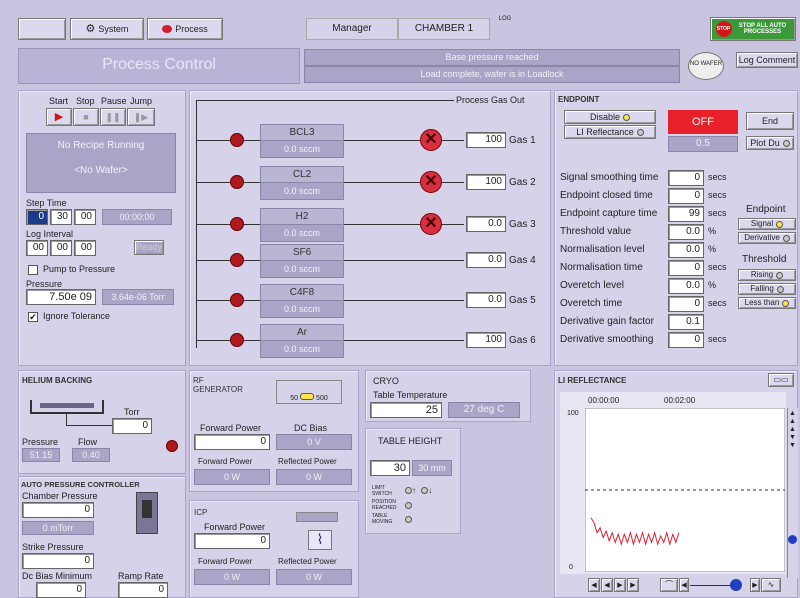  Describe the element at coordinates (620, 585) in the screenshot. I see `li-nav-next: ▶` at that location.